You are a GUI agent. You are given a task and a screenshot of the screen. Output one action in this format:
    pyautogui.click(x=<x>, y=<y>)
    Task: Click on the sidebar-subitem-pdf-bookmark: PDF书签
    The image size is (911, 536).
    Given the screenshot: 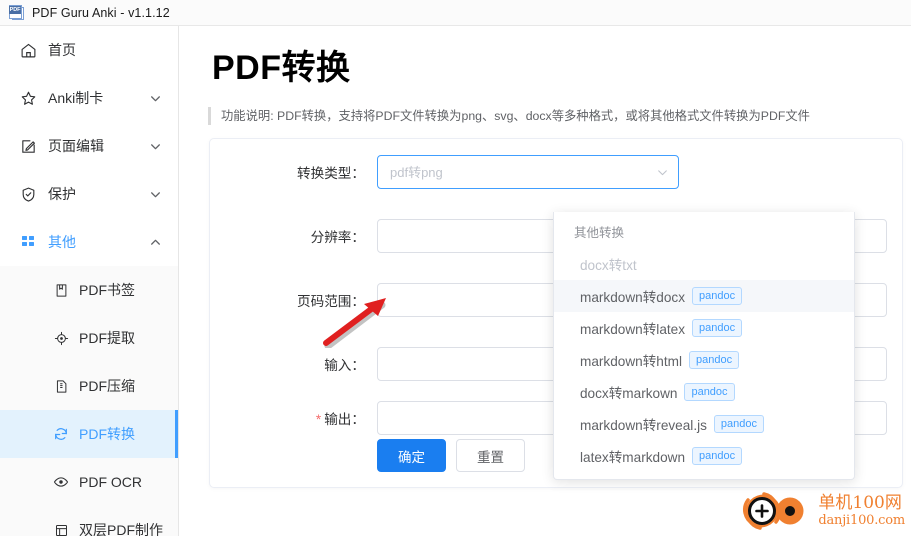 What is the action you would take?
    pyautogui.click(x=89, y=290)
    